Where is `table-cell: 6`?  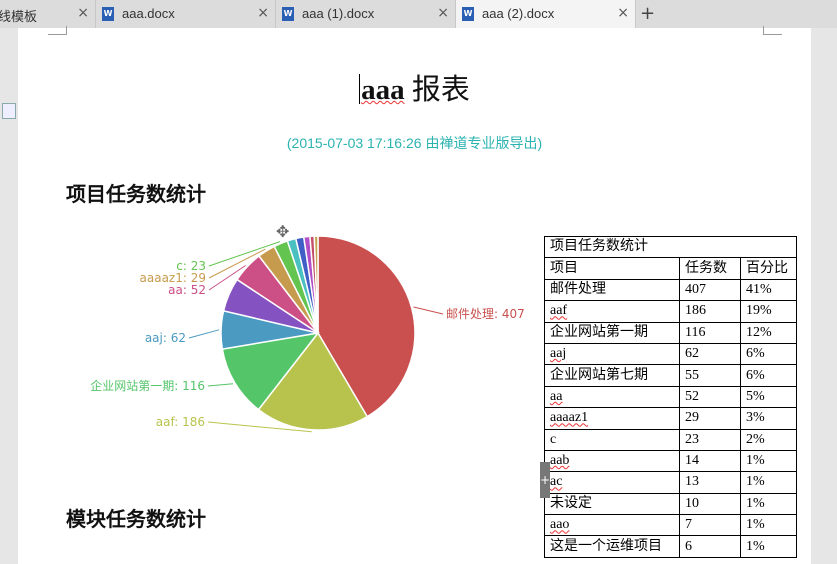
table-cell: 6 is located at coordinates (710, 546).